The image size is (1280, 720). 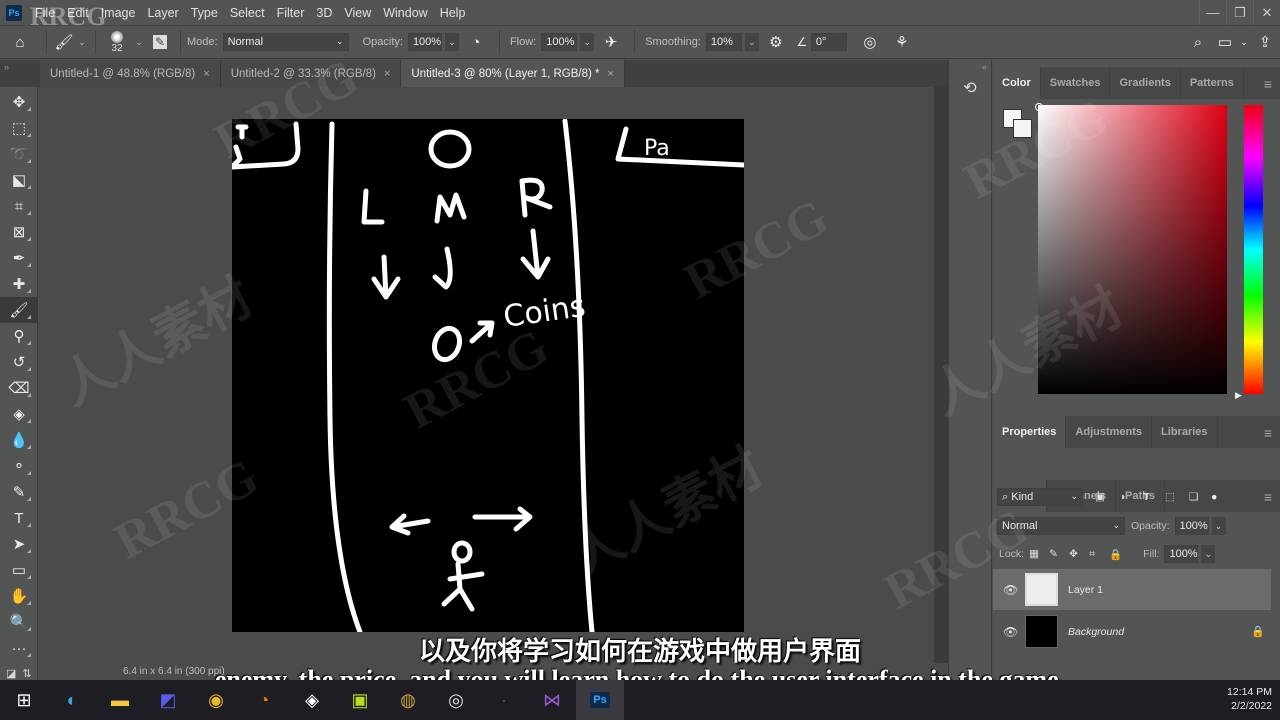 I want to click on layer-row-layer-1: 👁 Layer 1, so click(x=1132, y=589).